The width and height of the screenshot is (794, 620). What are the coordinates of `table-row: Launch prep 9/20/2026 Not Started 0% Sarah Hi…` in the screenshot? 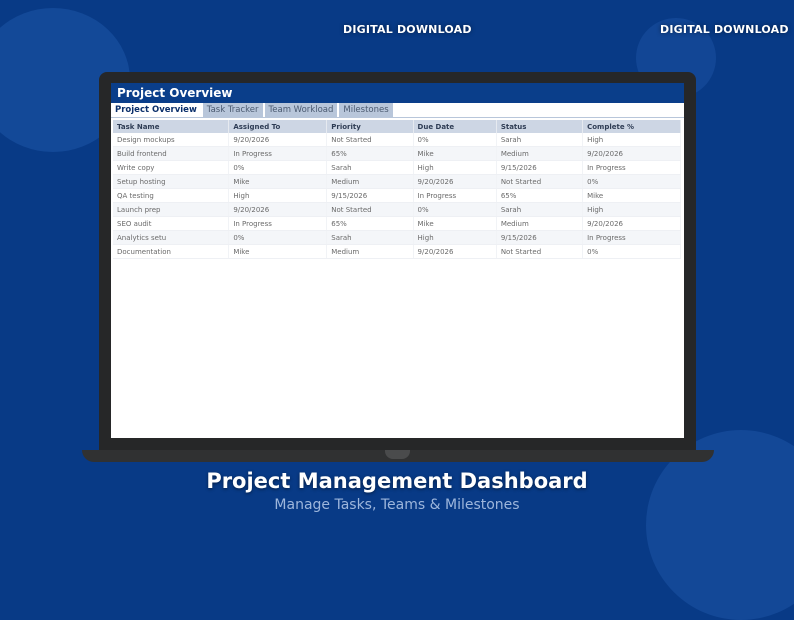 It's located at (397, 209).